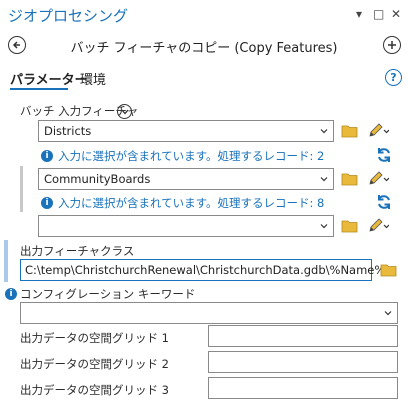  Describe the element at coordinates (186, 131) in the screenshot. I see `batch-input-combo-1: Districts` at that location.